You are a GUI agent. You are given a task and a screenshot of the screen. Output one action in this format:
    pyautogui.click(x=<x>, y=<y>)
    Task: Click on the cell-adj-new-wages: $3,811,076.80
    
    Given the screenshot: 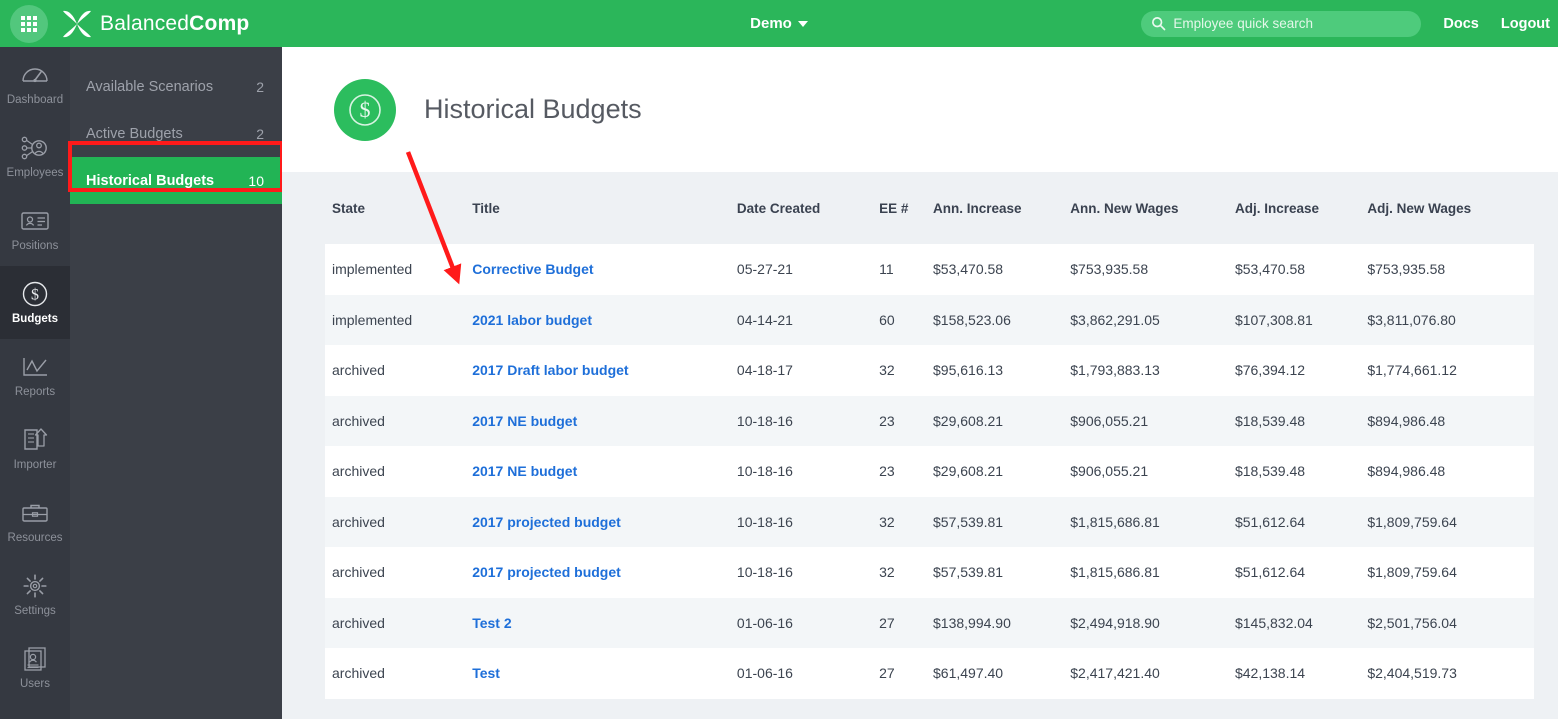 What is the action you would take?
    pyautogui.click(x=1411, y=319)
    